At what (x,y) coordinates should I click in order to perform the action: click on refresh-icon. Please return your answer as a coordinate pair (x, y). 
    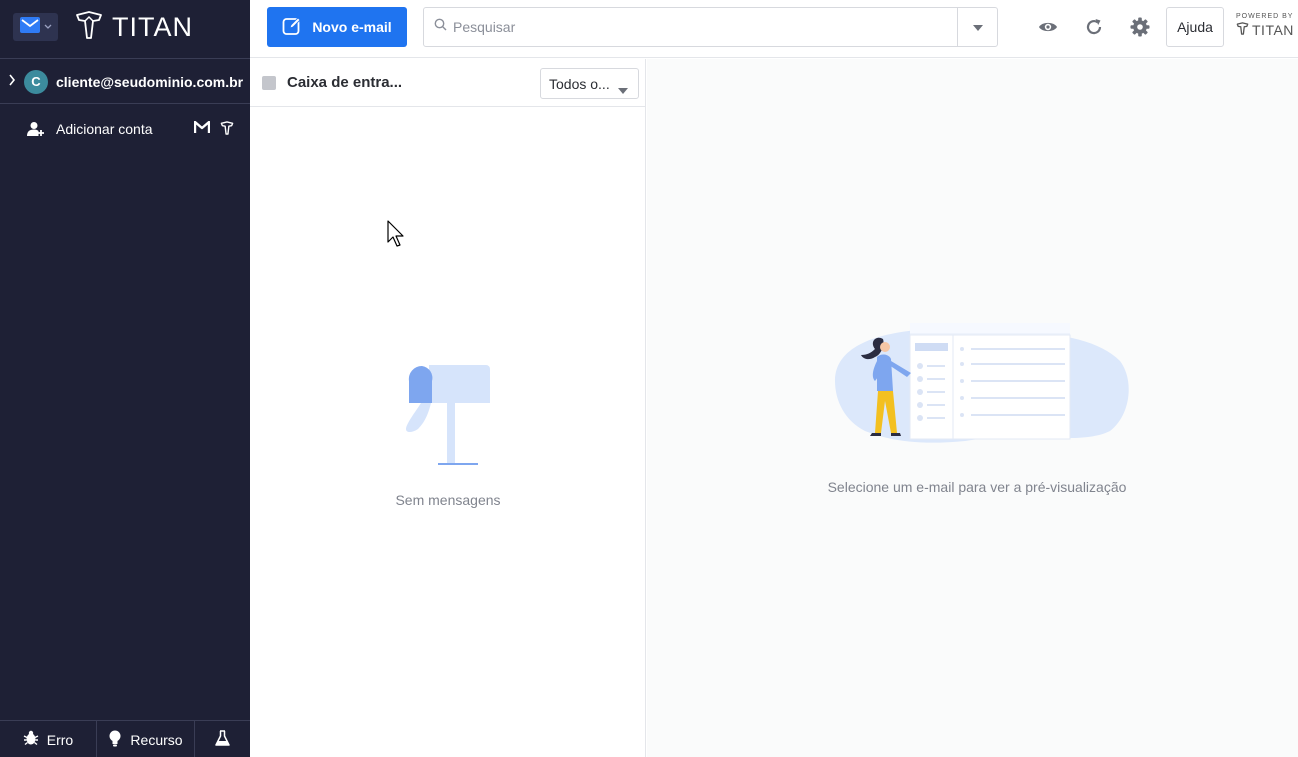
    Looking at the image, I should click on (1094, 29).